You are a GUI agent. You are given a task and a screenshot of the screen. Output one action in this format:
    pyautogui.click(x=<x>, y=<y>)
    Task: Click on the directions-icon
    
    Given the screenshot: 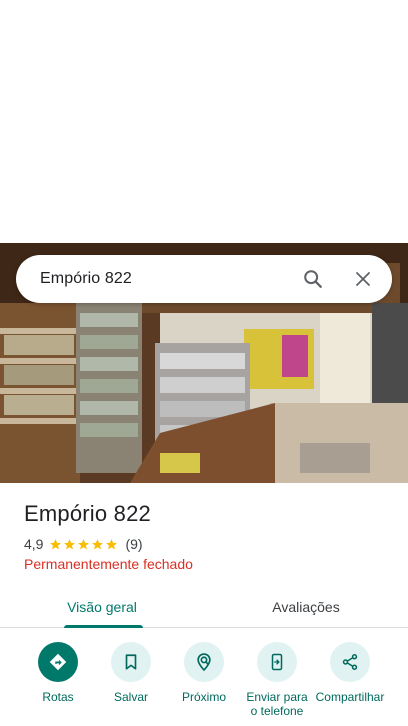 What is the action you would take?
    pyautogui.click(x=58, y=662)
    